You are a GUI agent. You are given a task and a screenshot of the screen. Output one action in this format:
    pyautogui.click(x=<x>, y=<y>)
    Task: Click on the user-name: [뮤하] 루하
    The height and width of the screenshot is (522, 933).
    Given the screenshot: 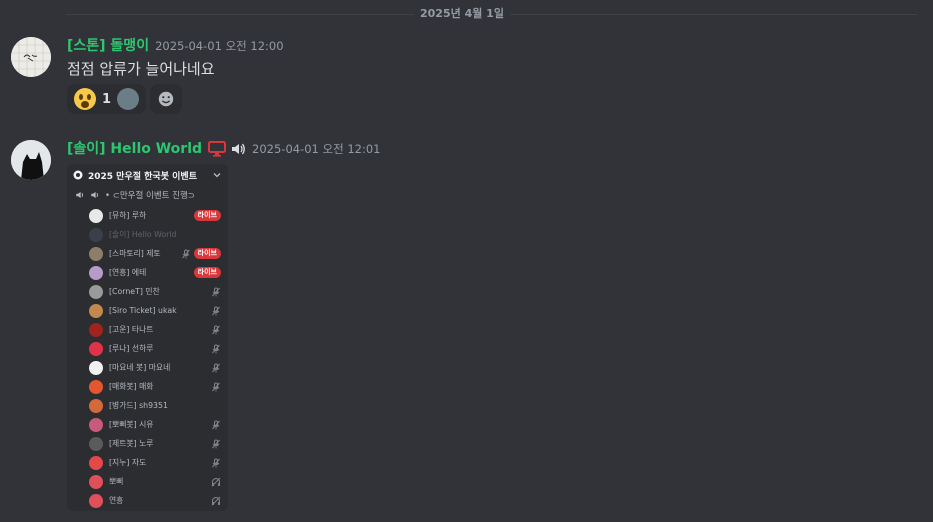 What is the action you would take?
    pyautogui.click(x=128, y=215)
    